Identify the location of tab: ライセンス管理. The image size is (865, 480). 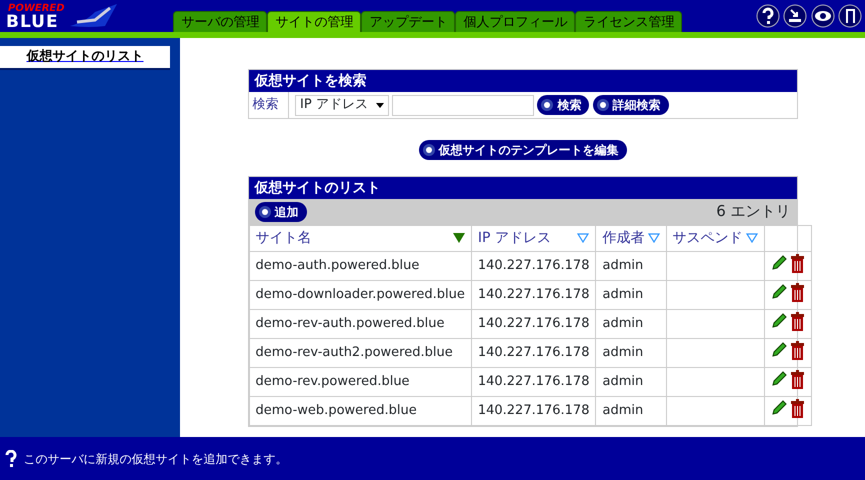
(628, 21).